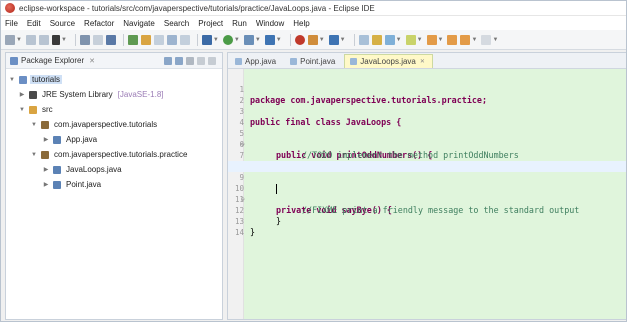 This screenshot has width=633, height=327. What do you see at coordinates (11, 23) in the screenshot?
I see `menu-file: File` at bounding box center [11, 23].